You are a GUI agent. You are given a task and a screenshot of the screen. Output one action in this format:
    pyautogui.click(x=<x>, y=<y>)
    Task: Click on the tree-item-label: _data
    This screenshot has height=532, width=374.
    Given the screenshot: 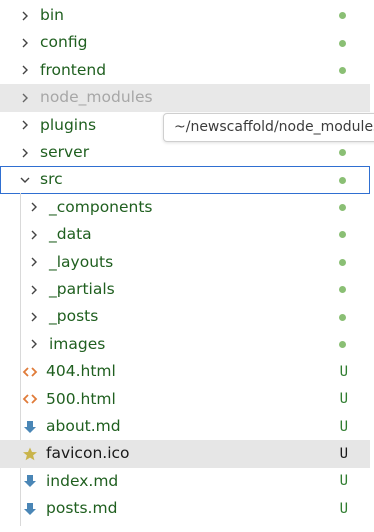 What is the action you would take?
    pyautogui.click(x=70, y=234)
    